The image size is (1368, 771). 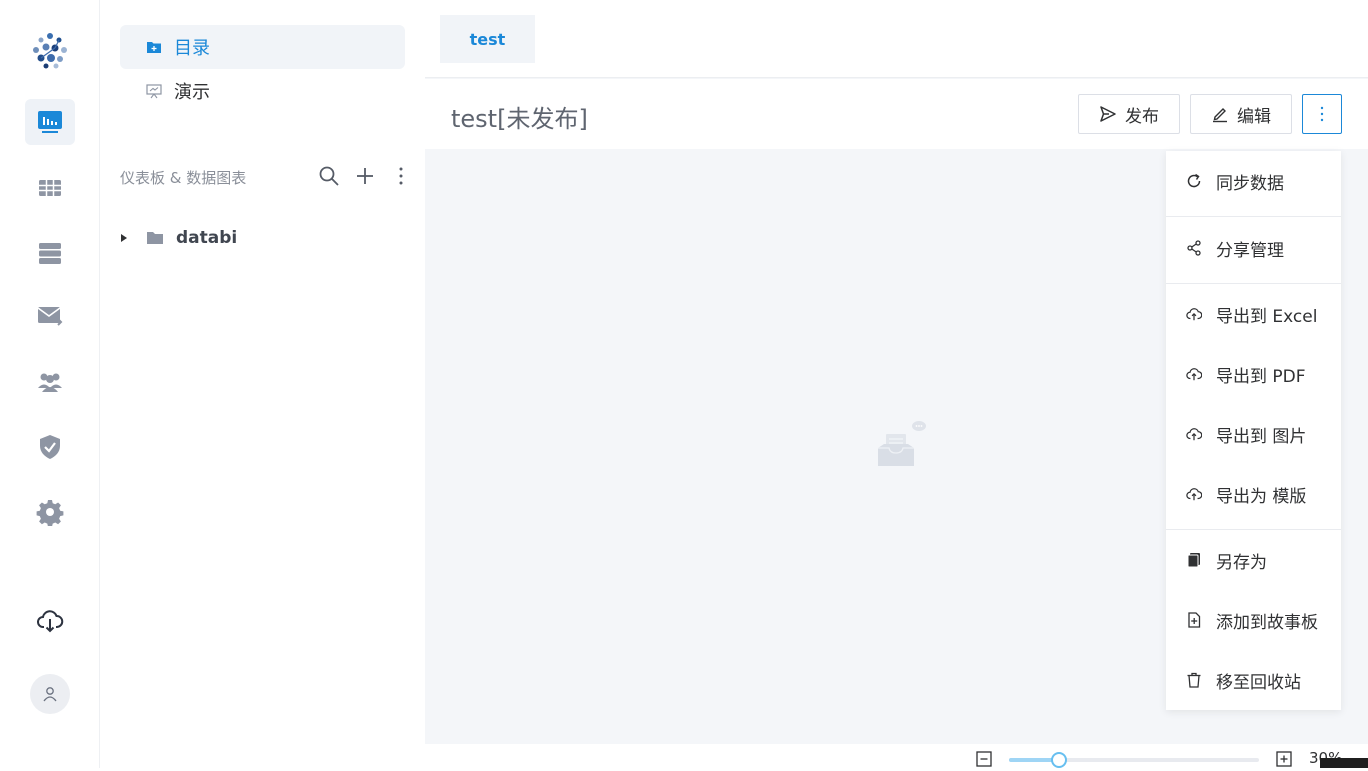 What do you see at coordinates (1253, 216) in the screenshot?
I see `menu-divider` at bounding box center [1253, 216].